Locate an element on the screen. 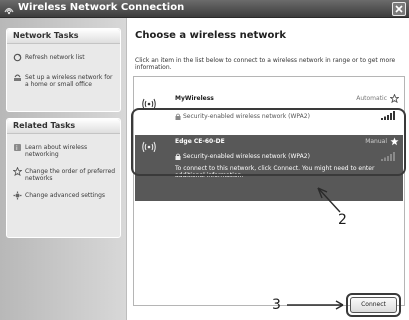 This screenshot has height=320, width=409. refresh-icon is located at coordinates (17, 57).